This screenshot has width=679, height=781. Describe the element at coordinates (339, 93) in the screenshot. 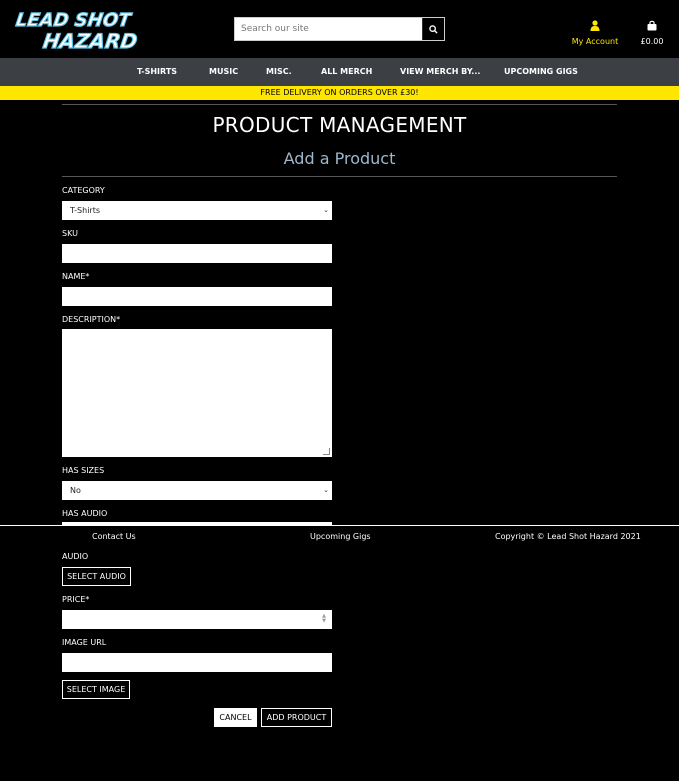

I see `delivery-banner: FREE DELIVERY ON ORDERS OVER £30!` at that location.